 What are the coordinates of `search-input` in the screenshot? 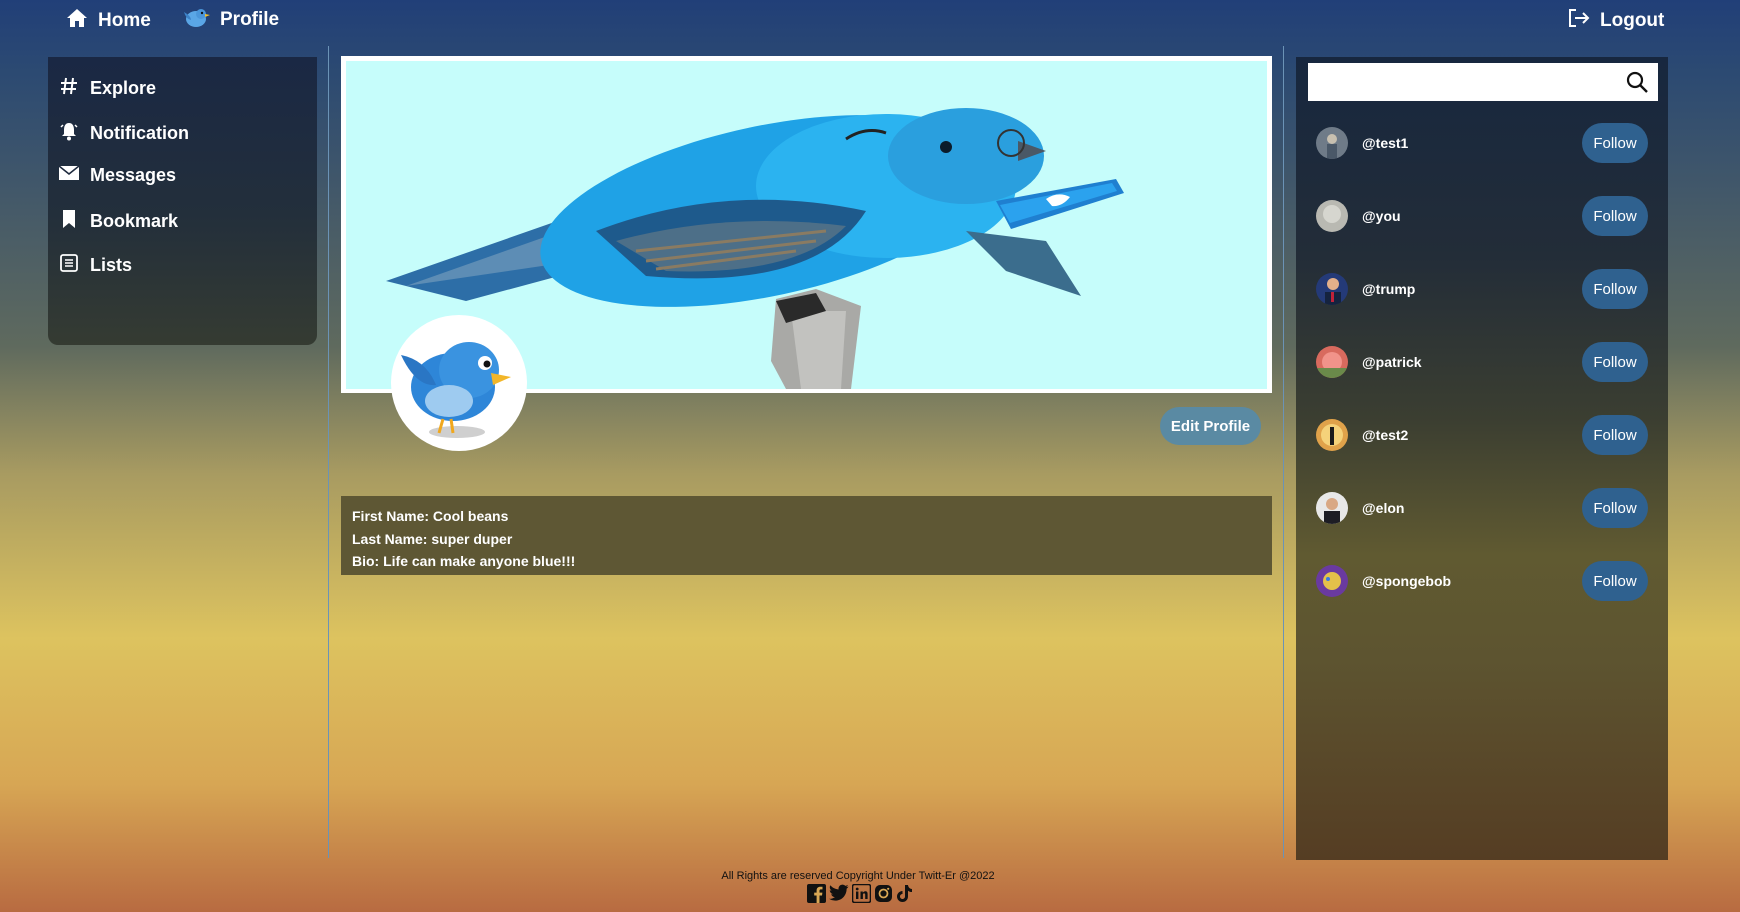 It's located at (1466, 82).